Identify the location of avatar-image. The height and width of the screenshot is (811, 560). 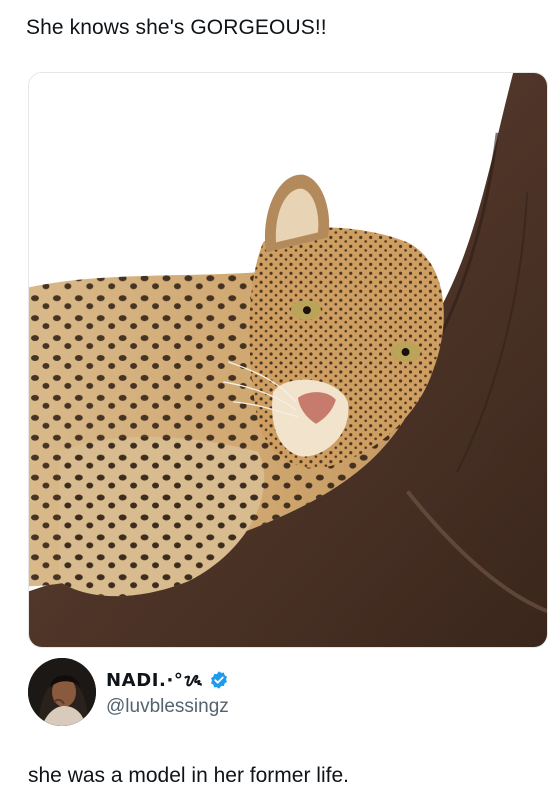
(62, 692).